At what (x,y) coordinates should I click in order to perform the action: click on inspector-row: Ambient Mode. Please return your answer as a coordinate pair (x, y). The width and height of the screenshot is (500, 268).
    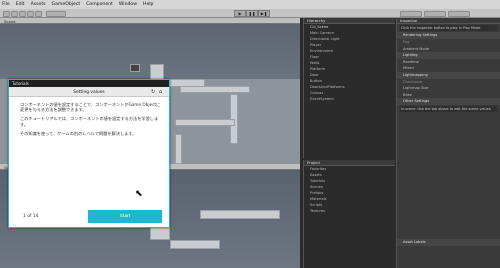
    Looking at the image, I should click on (448, 49).